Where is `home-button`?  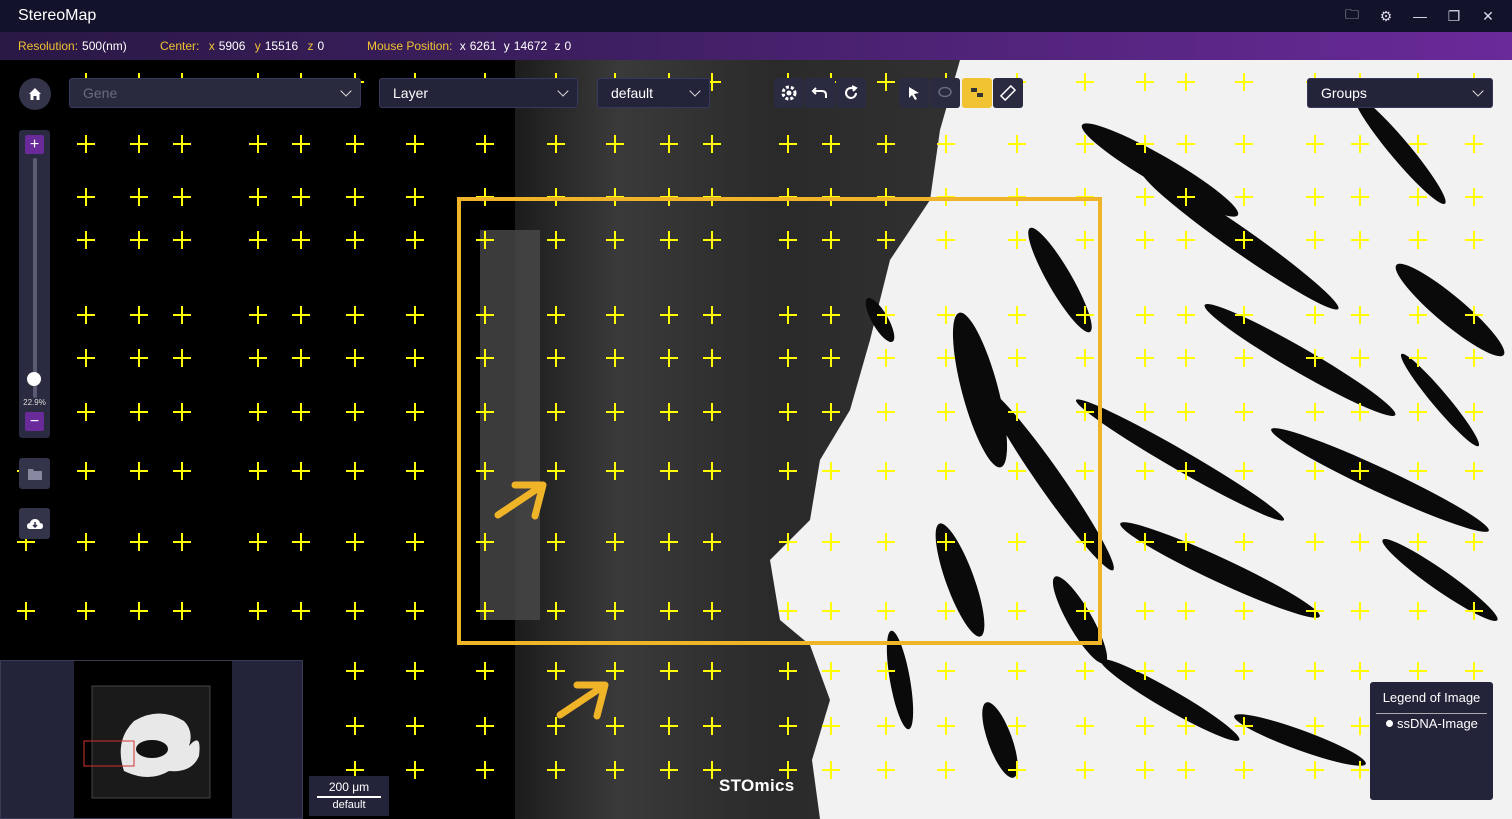 home-button is located at coordinates (35, 94).